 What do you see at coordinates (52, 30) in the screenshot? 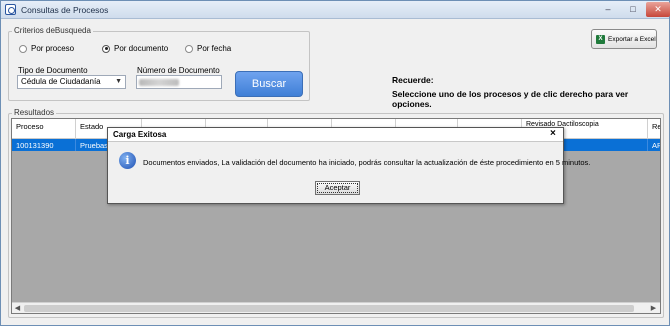
I see `criterios-legend: Criterios deBusqueda` at bounding box center [52, 30].